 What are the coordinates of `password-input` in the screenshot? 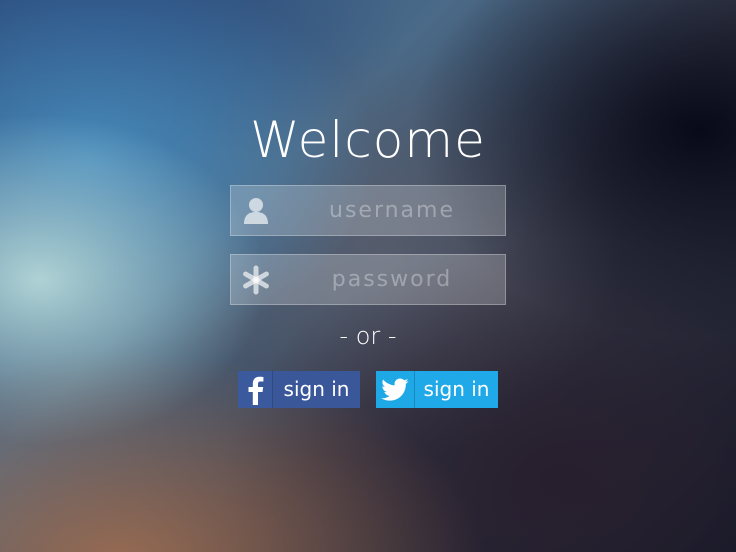 It's located at (392, 279).